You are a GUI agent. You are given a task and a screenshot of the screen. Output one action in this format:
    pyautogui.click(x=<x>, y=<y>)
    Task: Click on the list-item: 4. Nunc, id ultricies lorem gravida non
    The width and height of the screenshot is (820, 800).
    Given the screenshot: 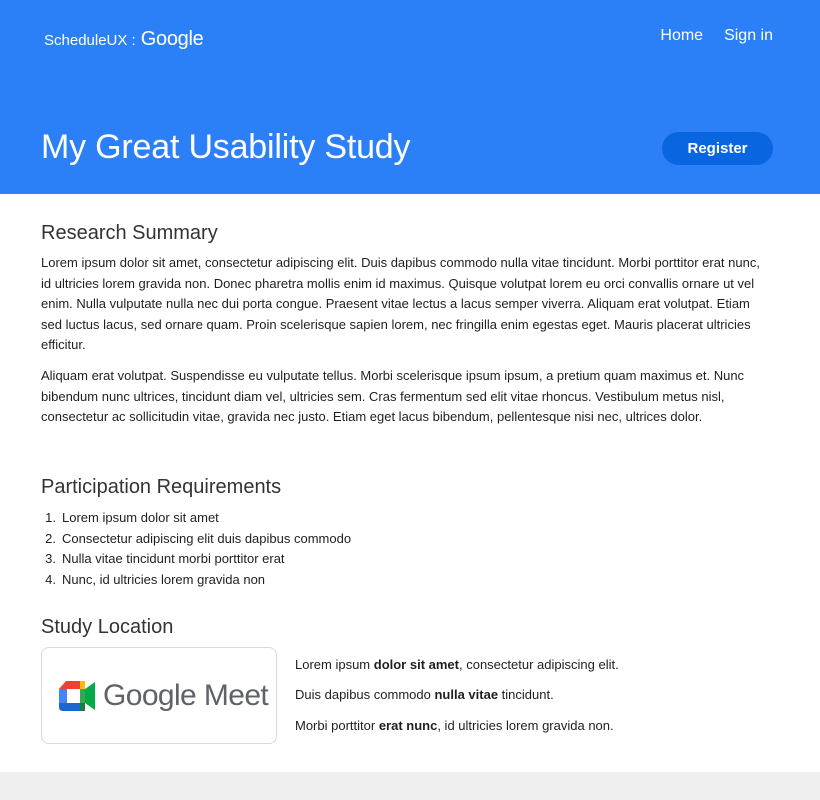 What is the action you would take?
    pyautogui.click(x=196, y=580)
    